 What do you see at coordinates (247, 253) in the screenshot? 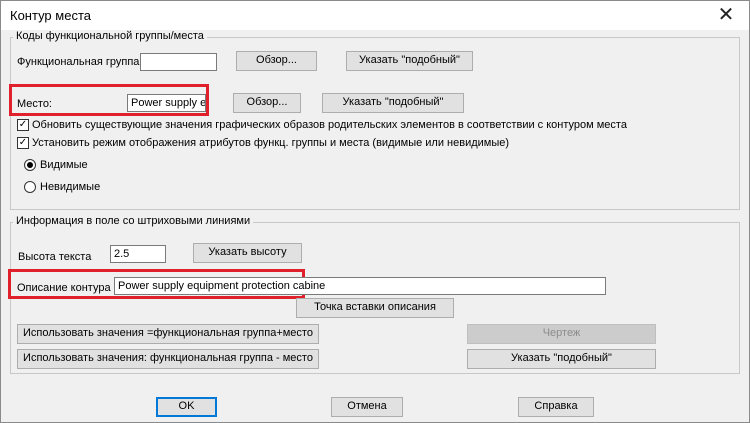
I see `set-height-button: Указать высоту` at bounding box center [247, 253].